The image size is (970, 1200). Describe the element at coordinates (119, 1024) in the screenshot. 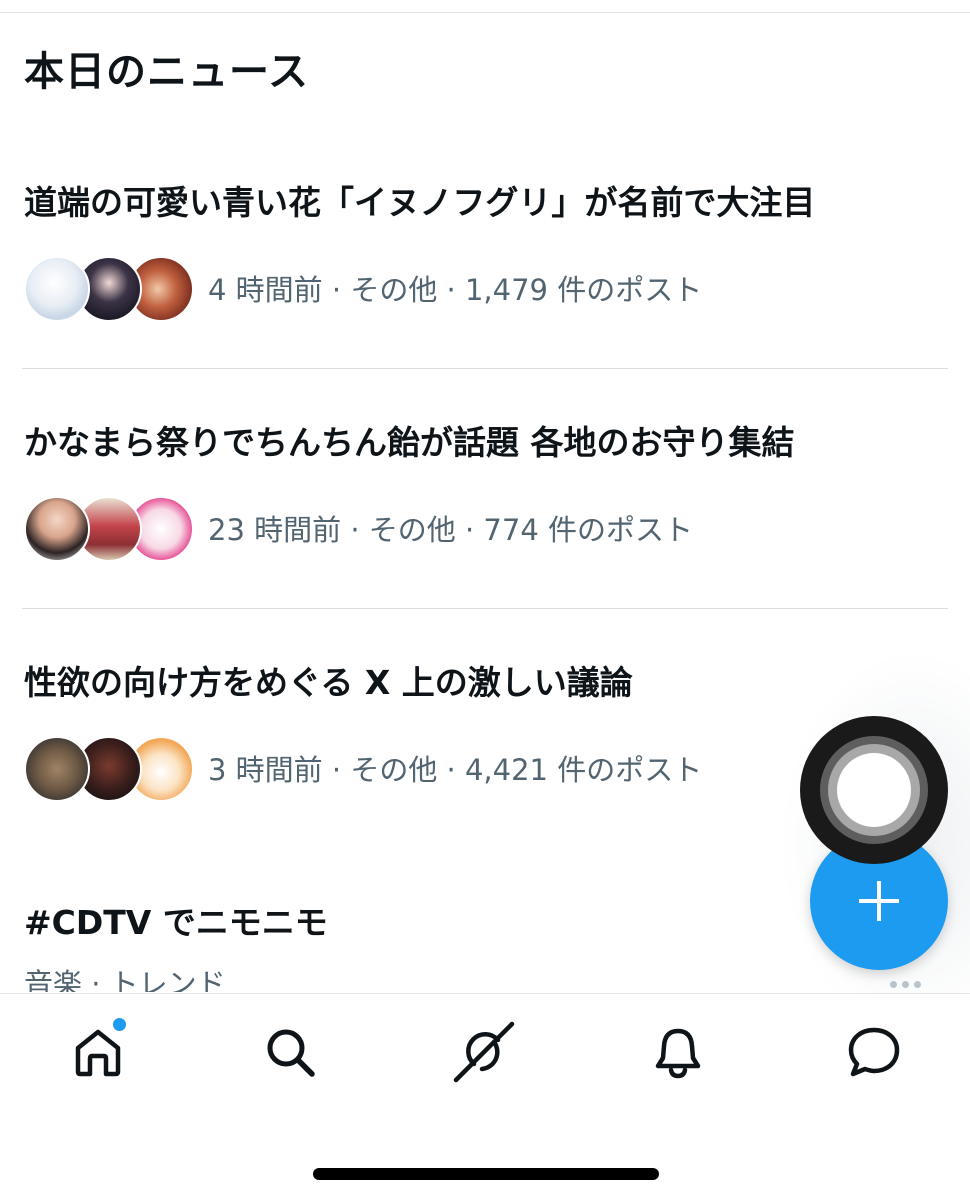

I see `home-badge-dot` at that location.